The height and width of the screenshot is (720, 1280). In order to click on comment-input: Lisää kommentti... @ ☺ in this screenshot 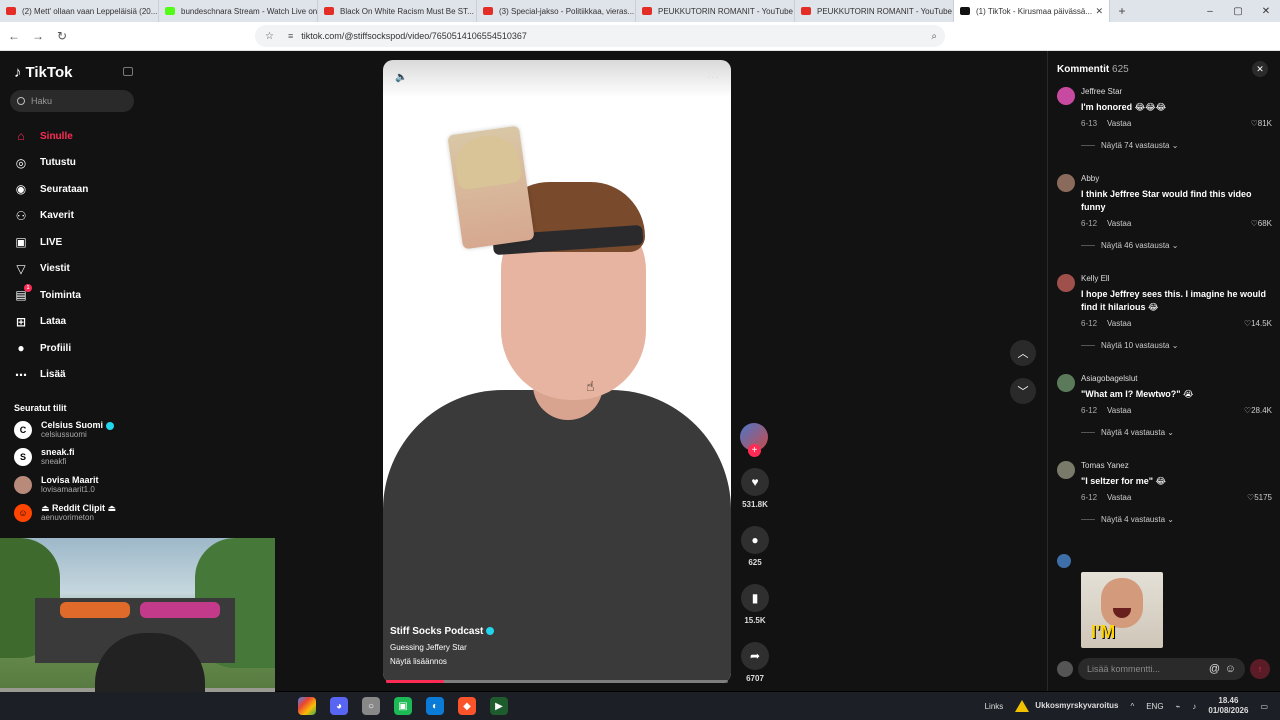, I will do `click(1161, 669)`.